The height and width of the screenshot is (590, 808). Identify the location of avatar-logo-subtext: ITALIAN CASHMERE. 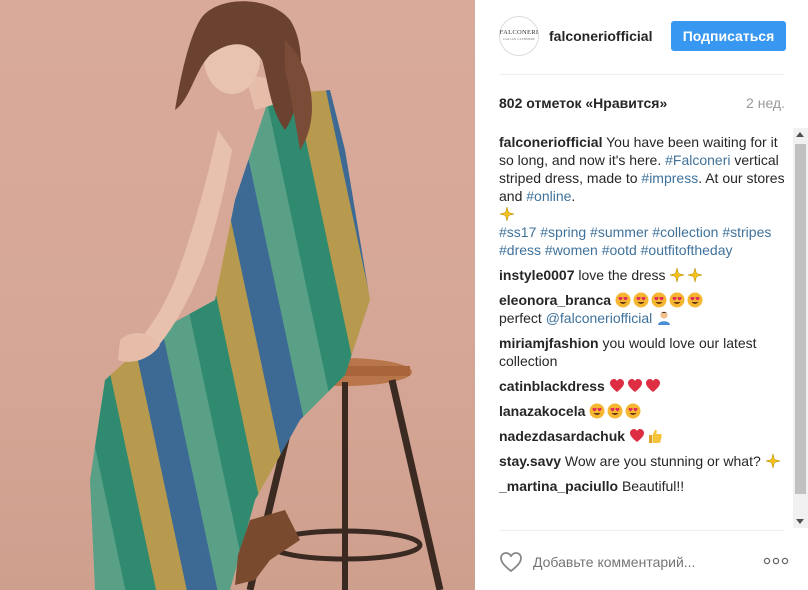
(519, 39).